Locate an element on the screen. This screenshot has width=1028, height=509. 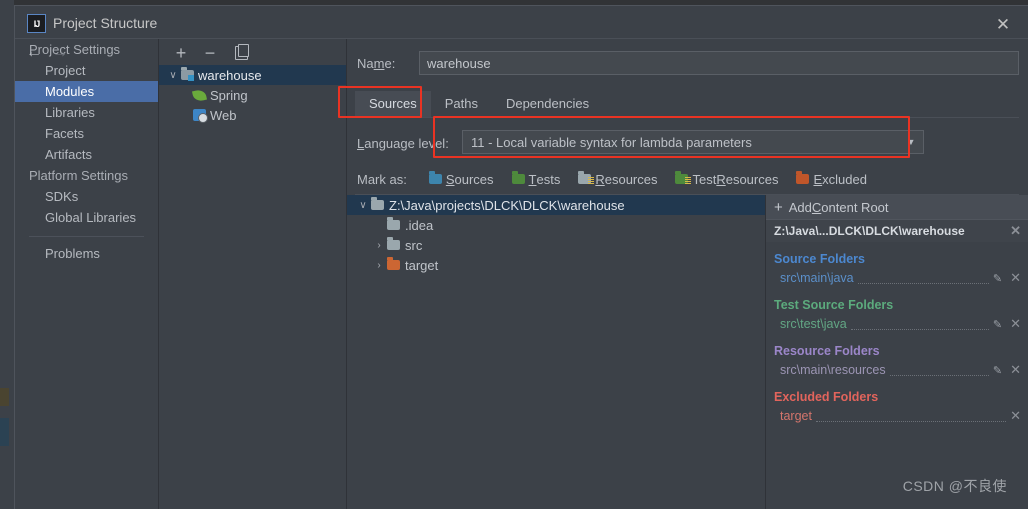
close-icon: ✕ is located at coordinates (1003, 24).